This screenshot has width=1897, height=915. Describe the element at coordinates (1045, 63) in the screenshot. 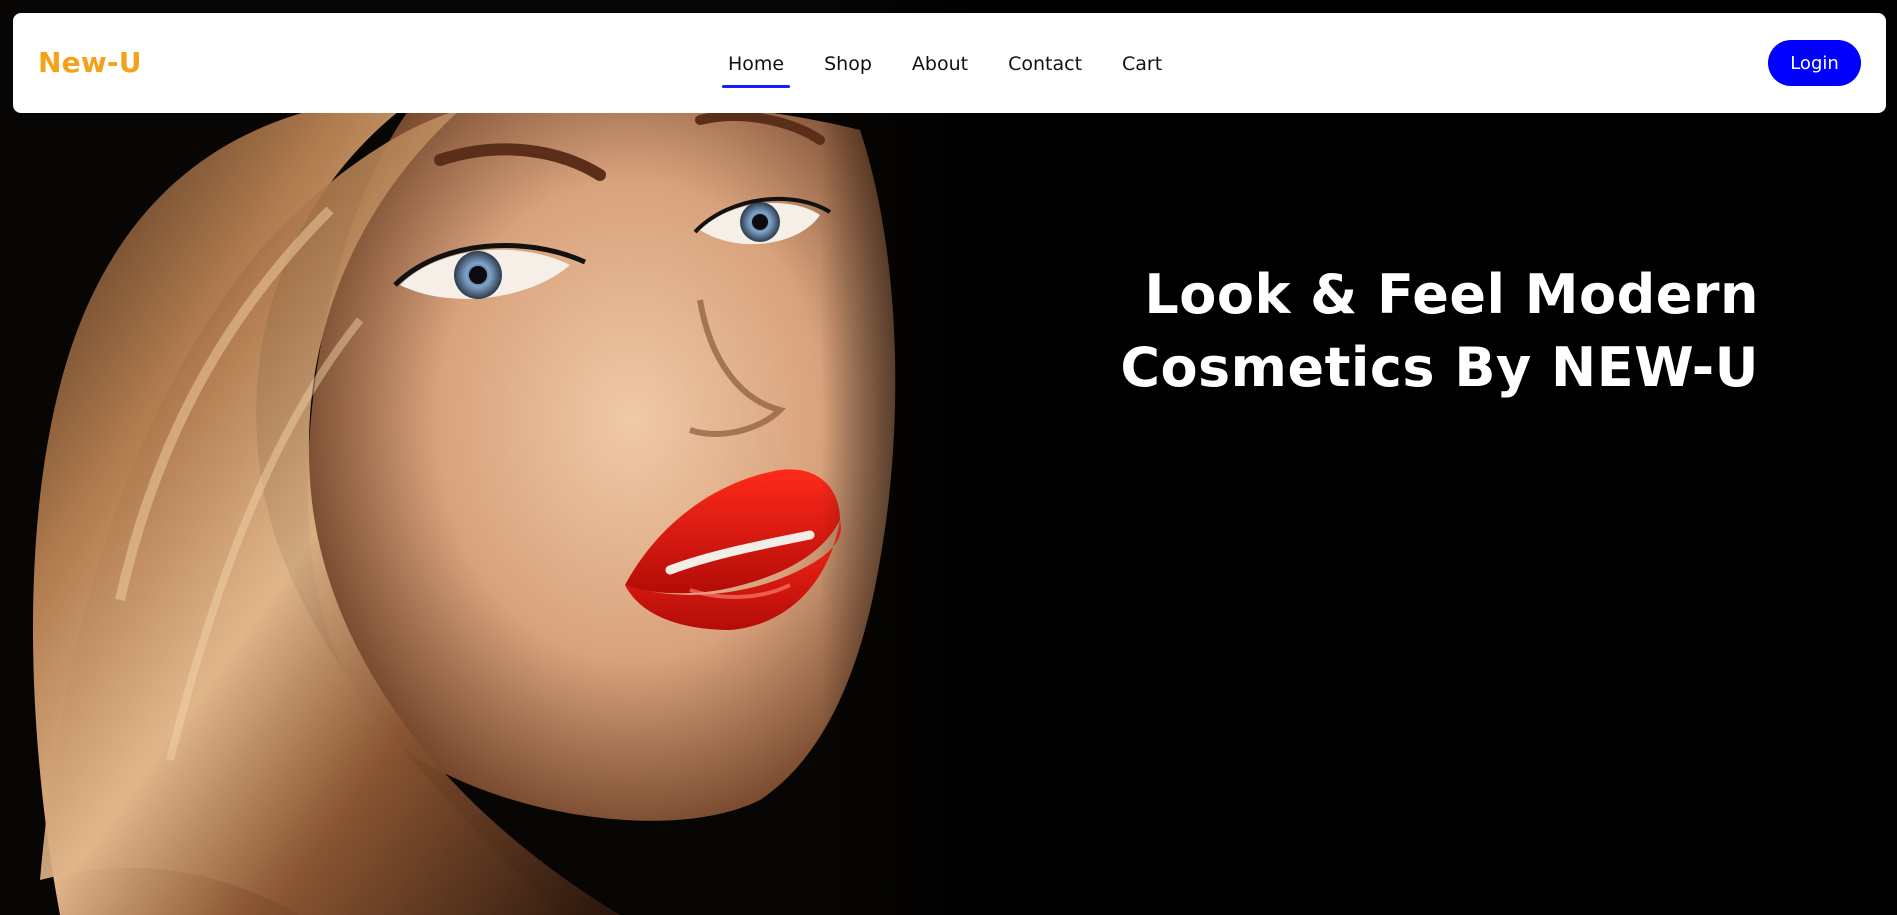

I see `nav-link-contact: Contact` at that location.